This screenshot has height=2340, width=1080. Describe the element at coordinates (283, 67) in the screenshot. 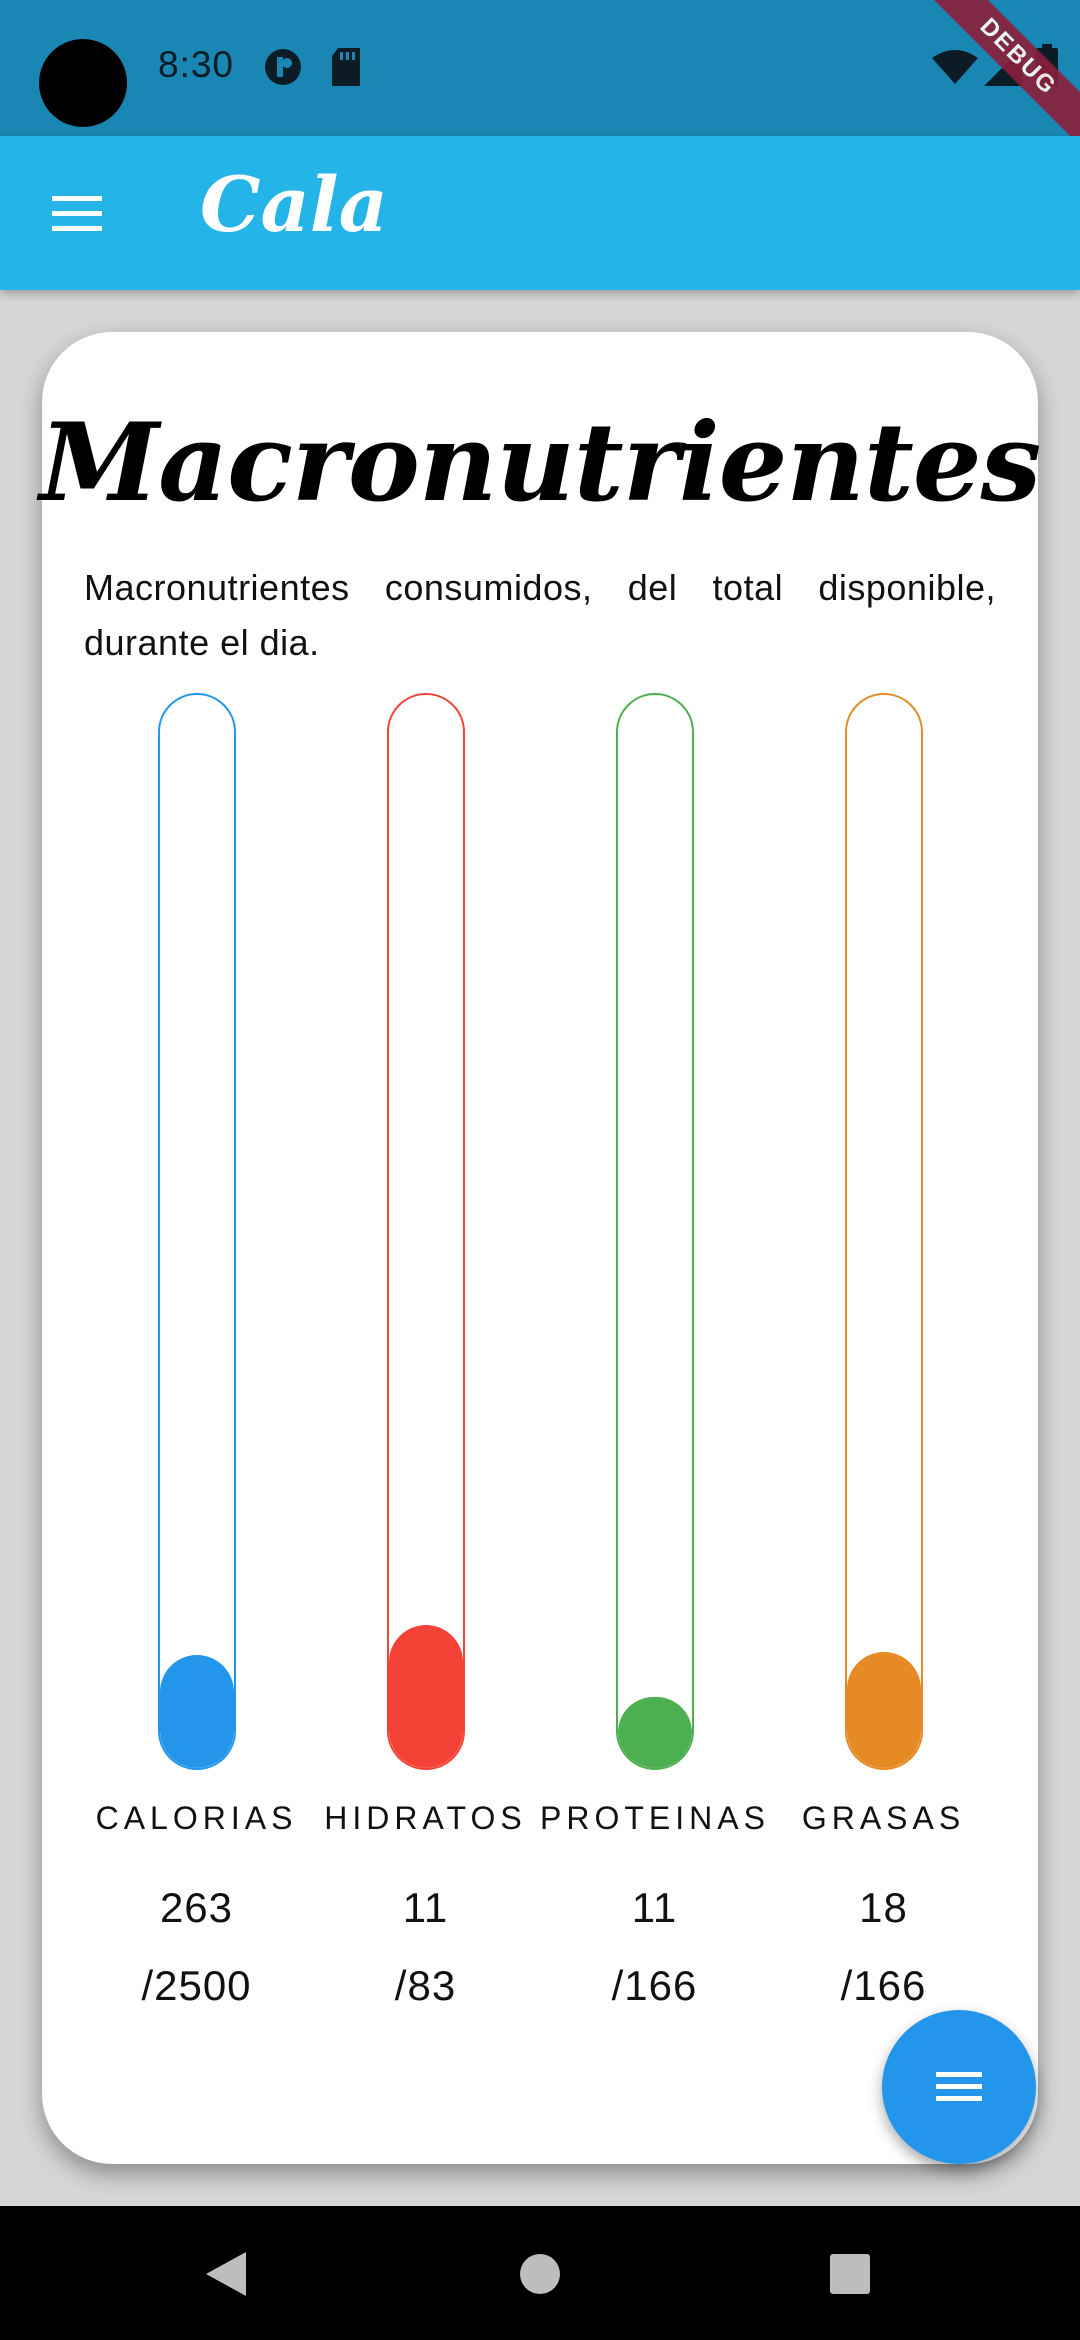

I see `notification-app-icon` at that location.